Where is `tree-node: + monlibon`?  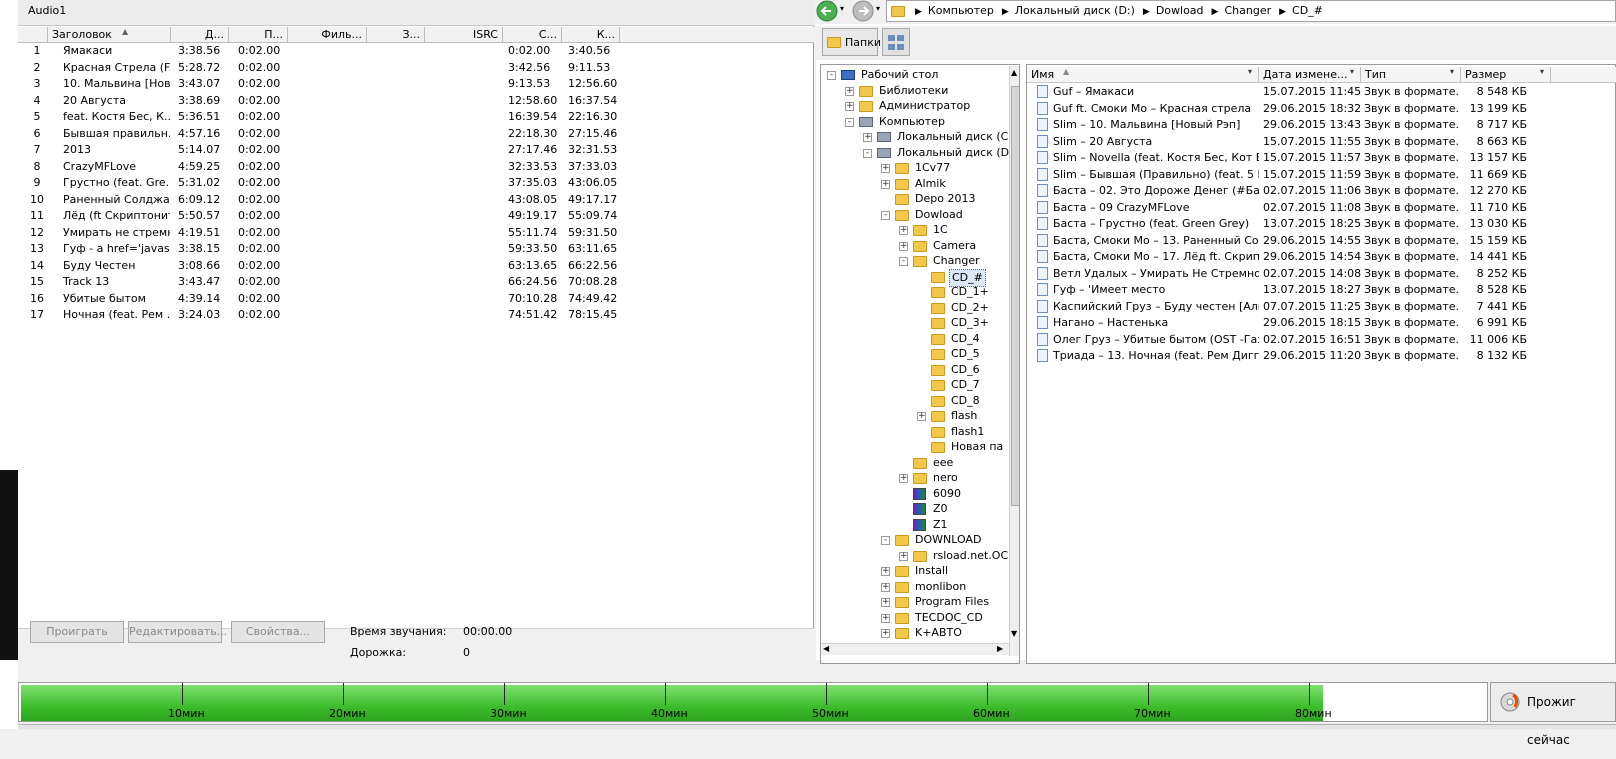 tree-node: + monlibon is located at coordinates (914, 587).